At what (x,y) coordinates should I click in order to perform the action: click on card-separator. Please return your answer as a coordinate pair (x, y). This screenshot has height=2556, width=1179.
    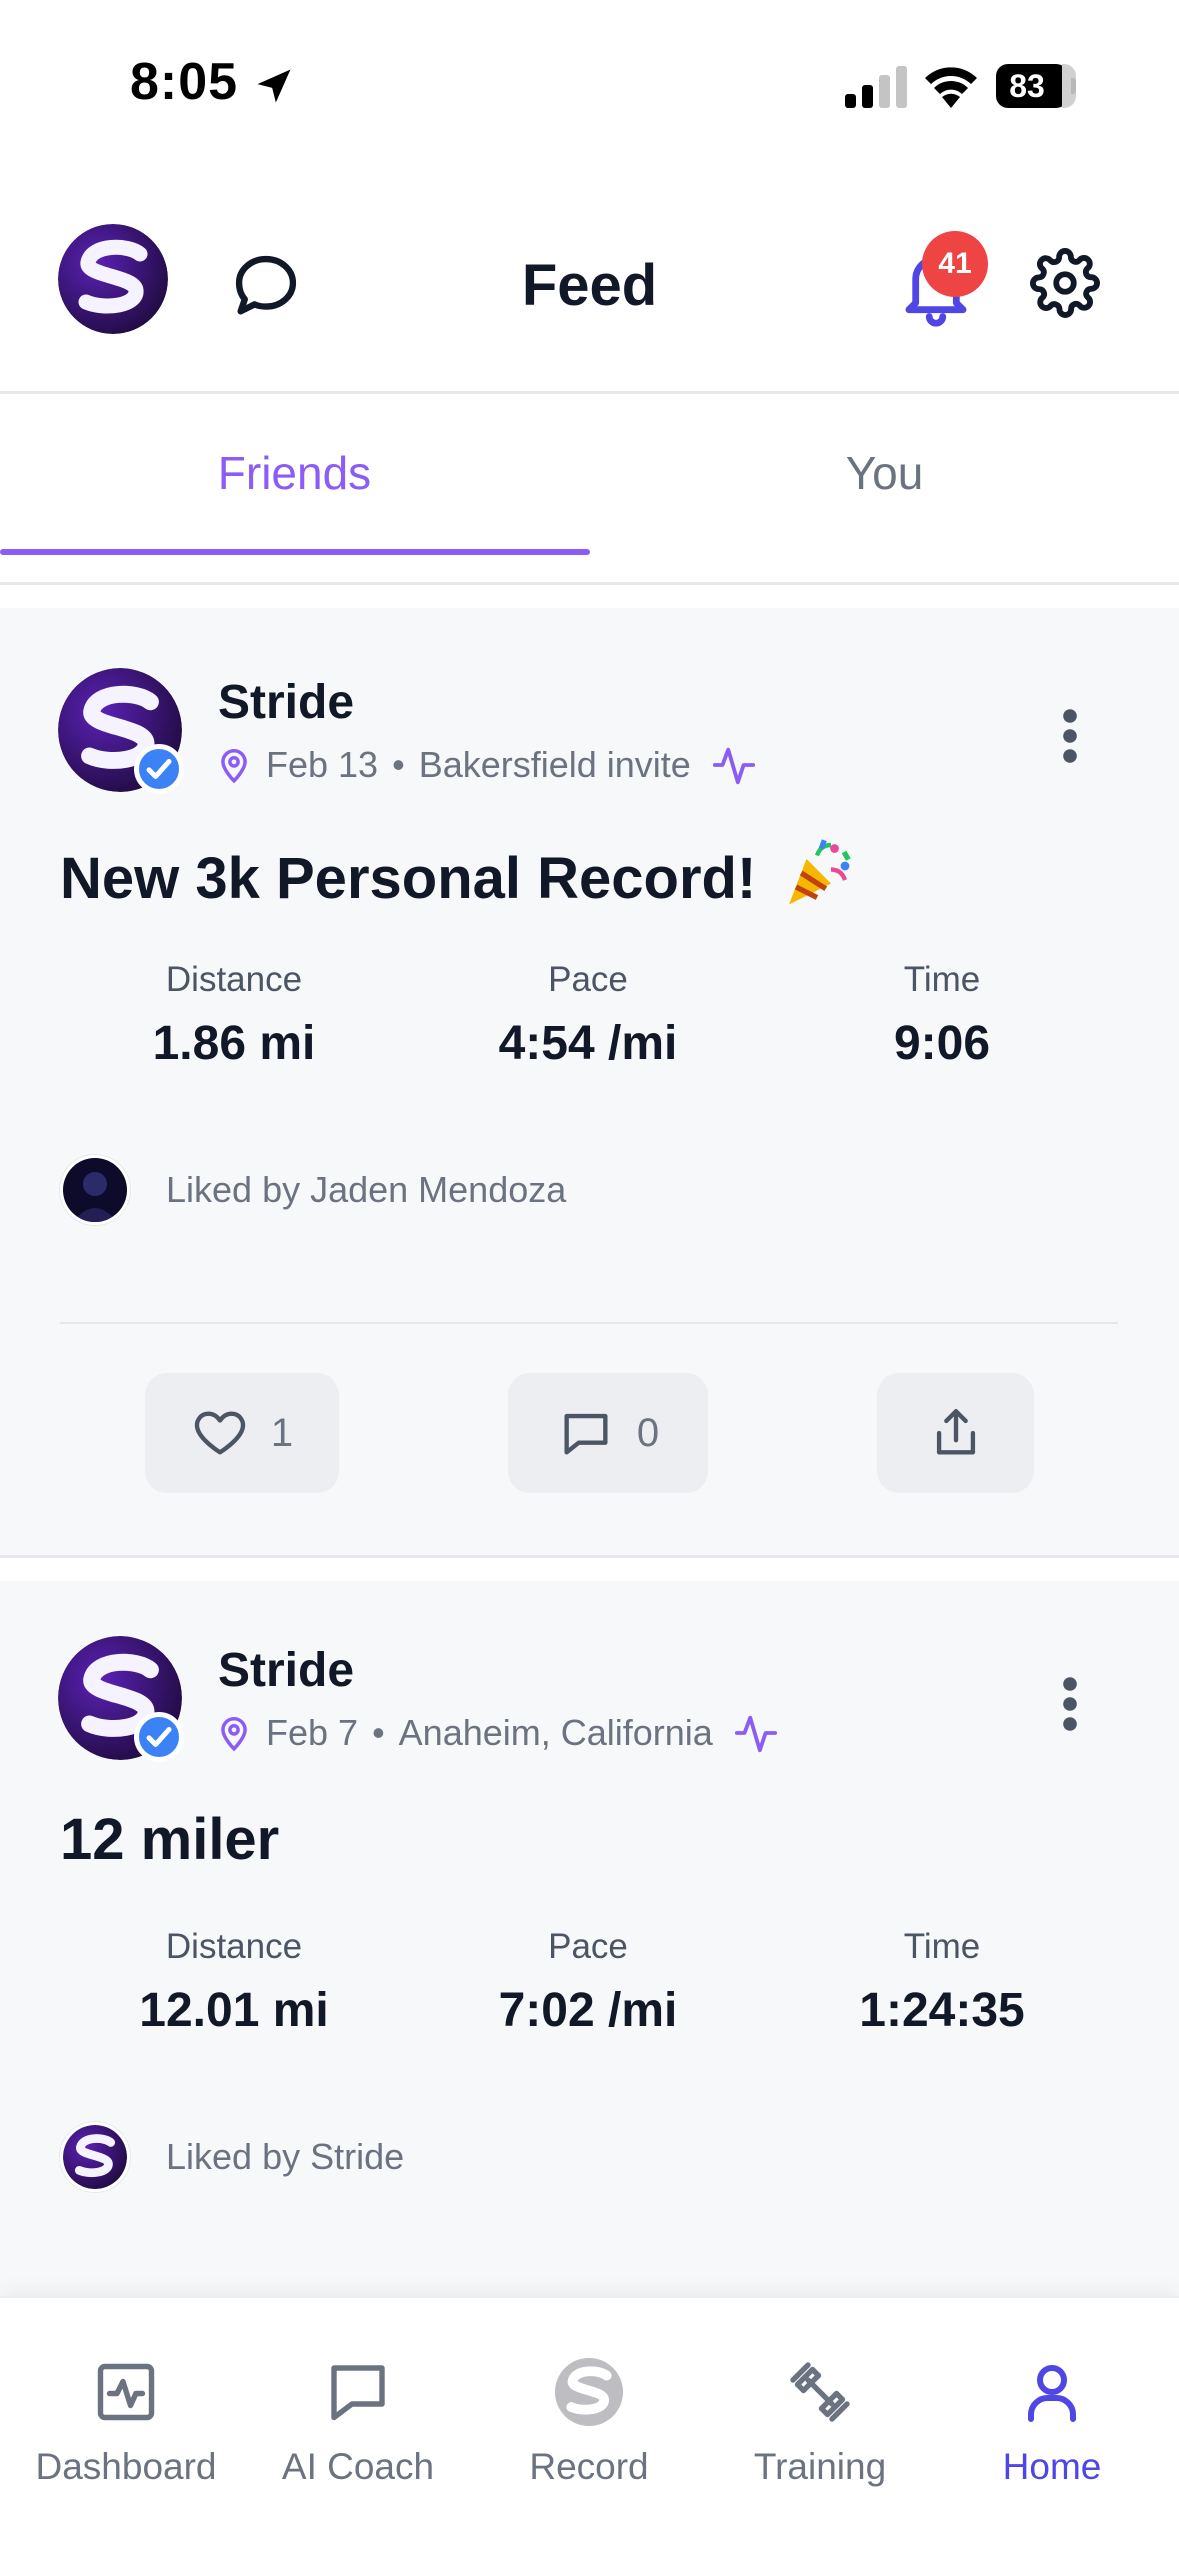
    Looking at the image, I should click on (589, 1568).